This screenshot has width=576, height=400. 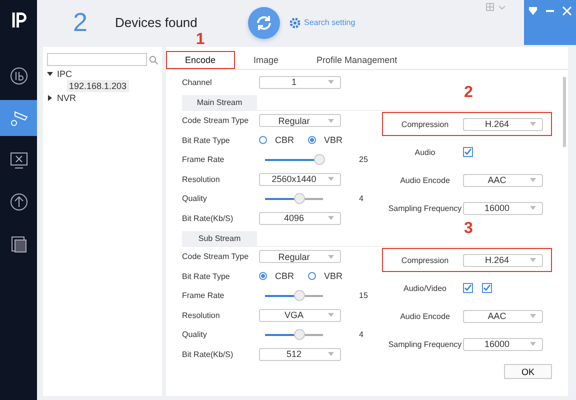 I want to click on field-label: Channel, so click(x=197, y=82).